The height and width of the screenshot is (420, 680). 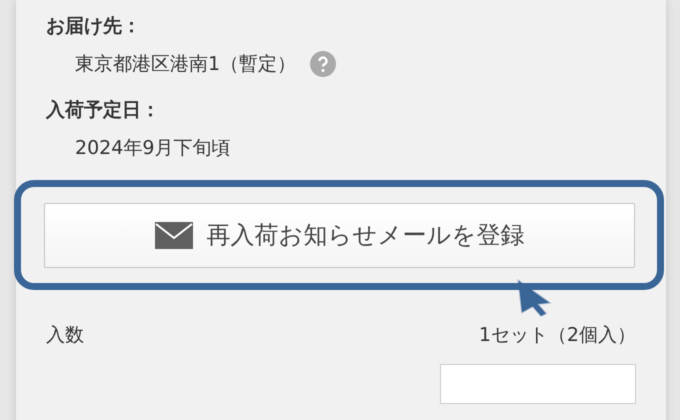 I want to click on notify-button: 再入荷お知らせメールを登録, so click(x=339, y=235).